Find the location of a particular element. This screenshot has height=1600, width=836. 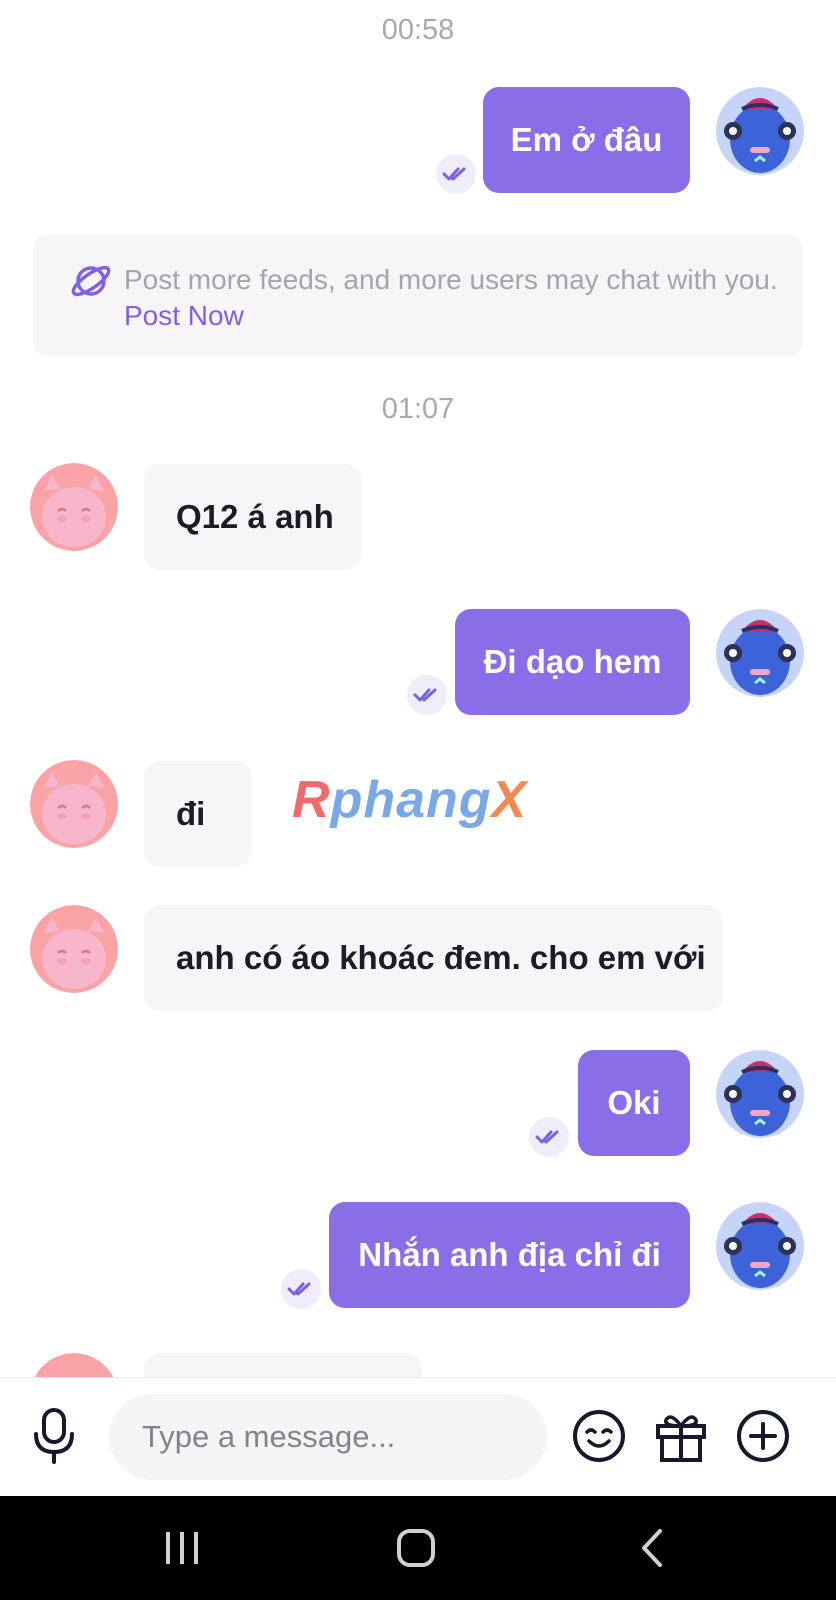

timestamp: 00:58 is located at coordinates (418, 30).